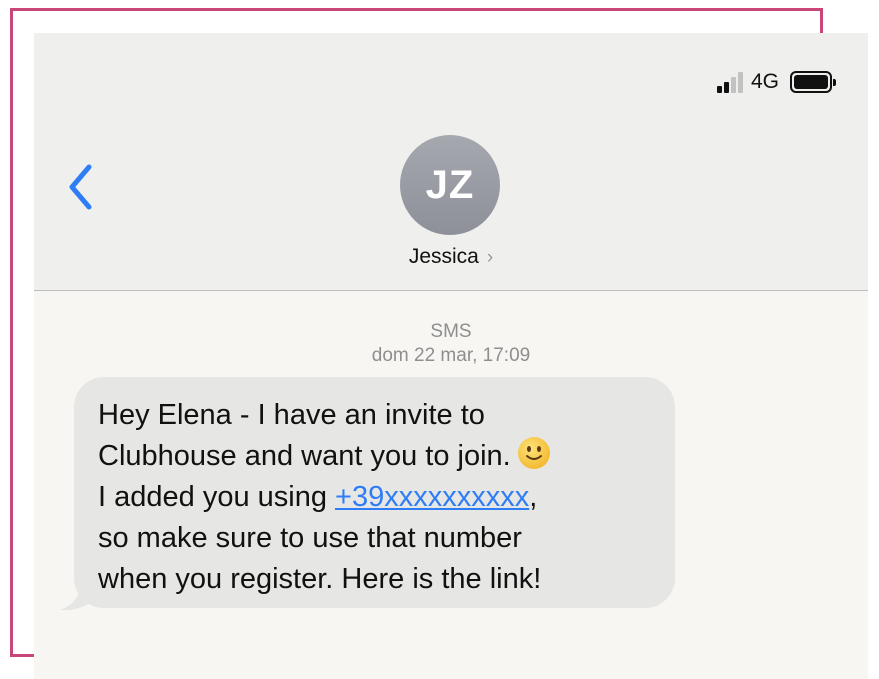 The height and width of the screenshot is (679, 879). I want to click on message-line-text: I added you using, so click(217, 497).